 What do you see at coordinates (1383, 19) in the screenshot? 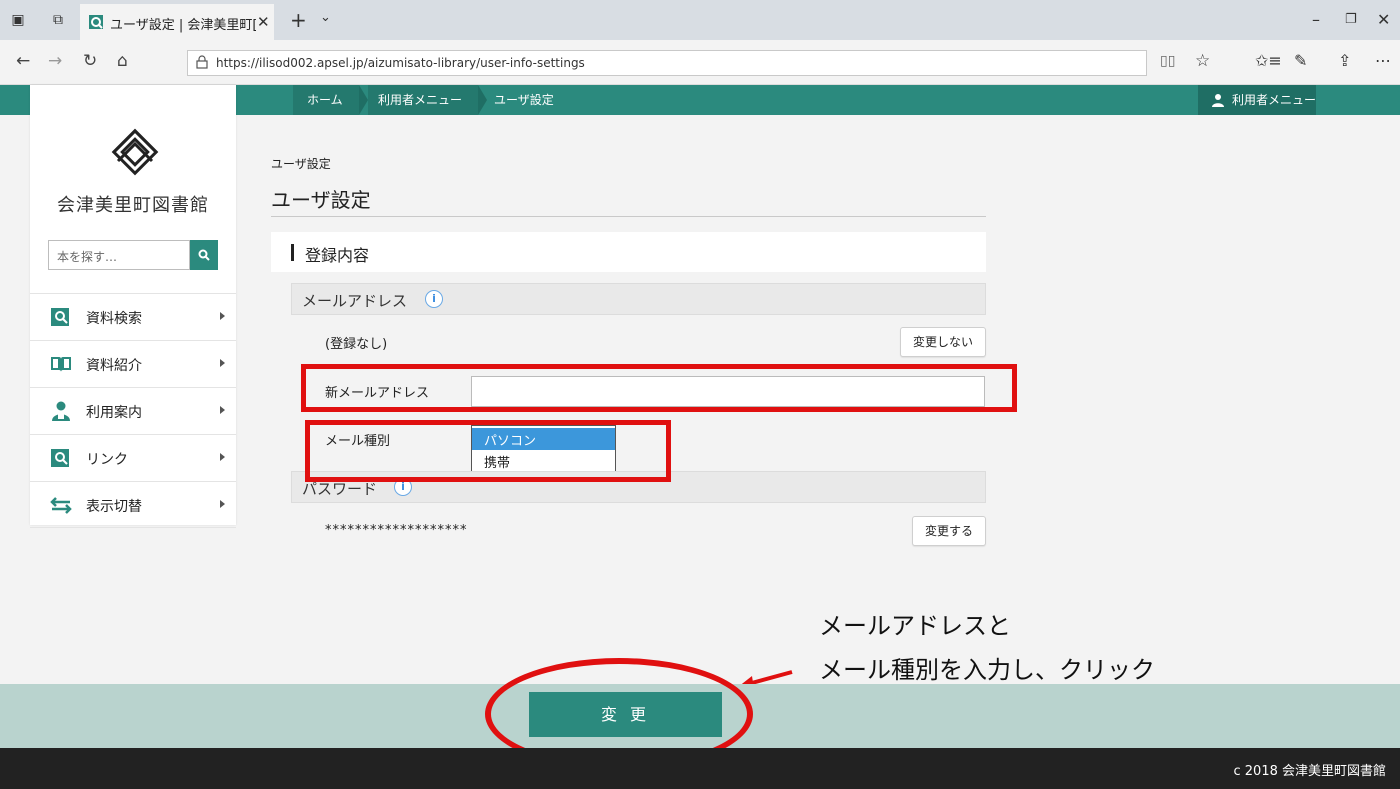
I see `window-close-icon: ✕` at bounding box center [1383, 19].